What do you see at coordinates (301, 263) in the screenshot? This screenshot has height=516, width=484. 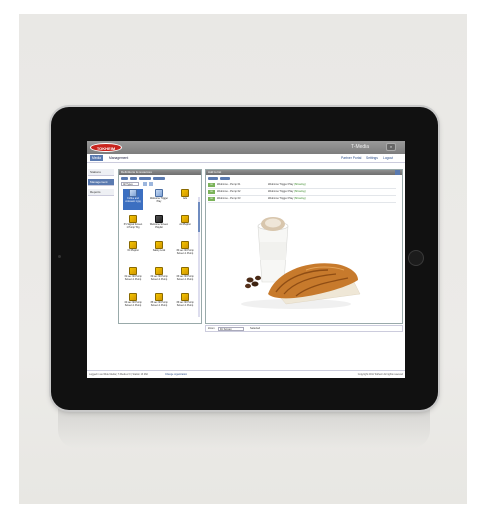 I see `preview-image` at bounding box center [301, 263].